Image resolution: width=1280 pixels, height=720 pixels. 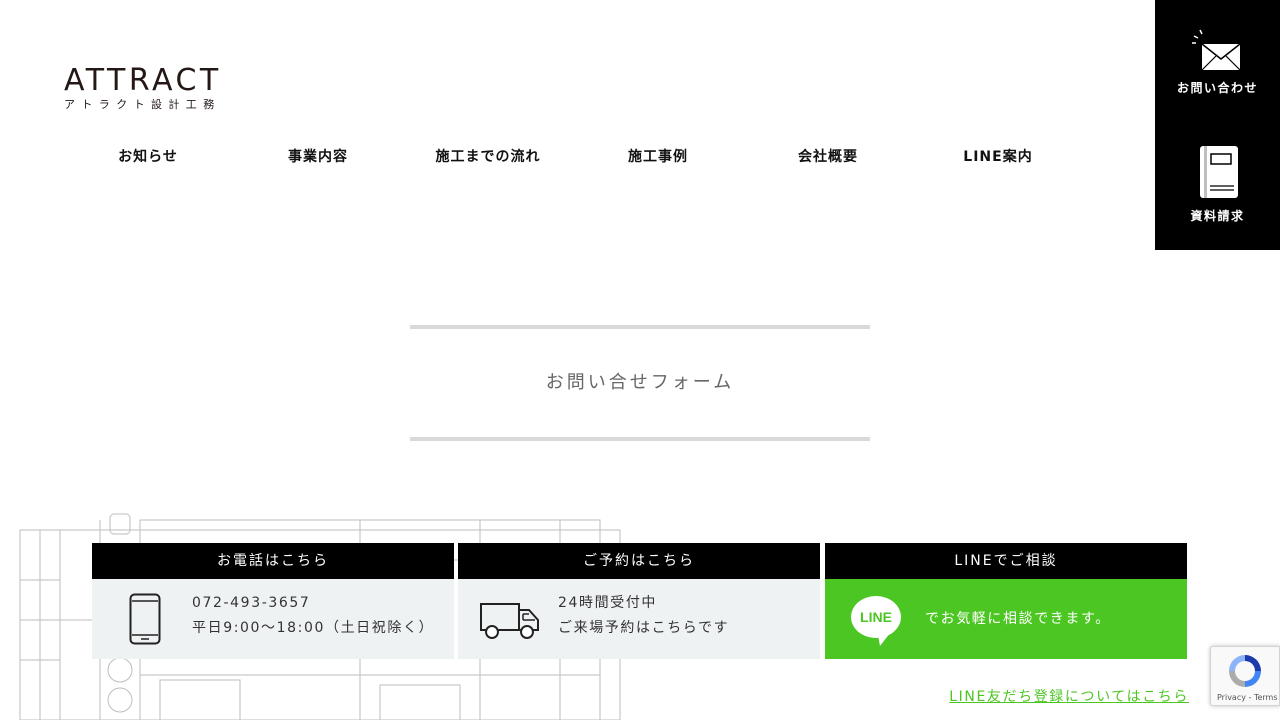 I want to click on cta-phone-text: 072-493-3657 平日9:00～18:00（土日祝除く）, so click(x=313, y=616).